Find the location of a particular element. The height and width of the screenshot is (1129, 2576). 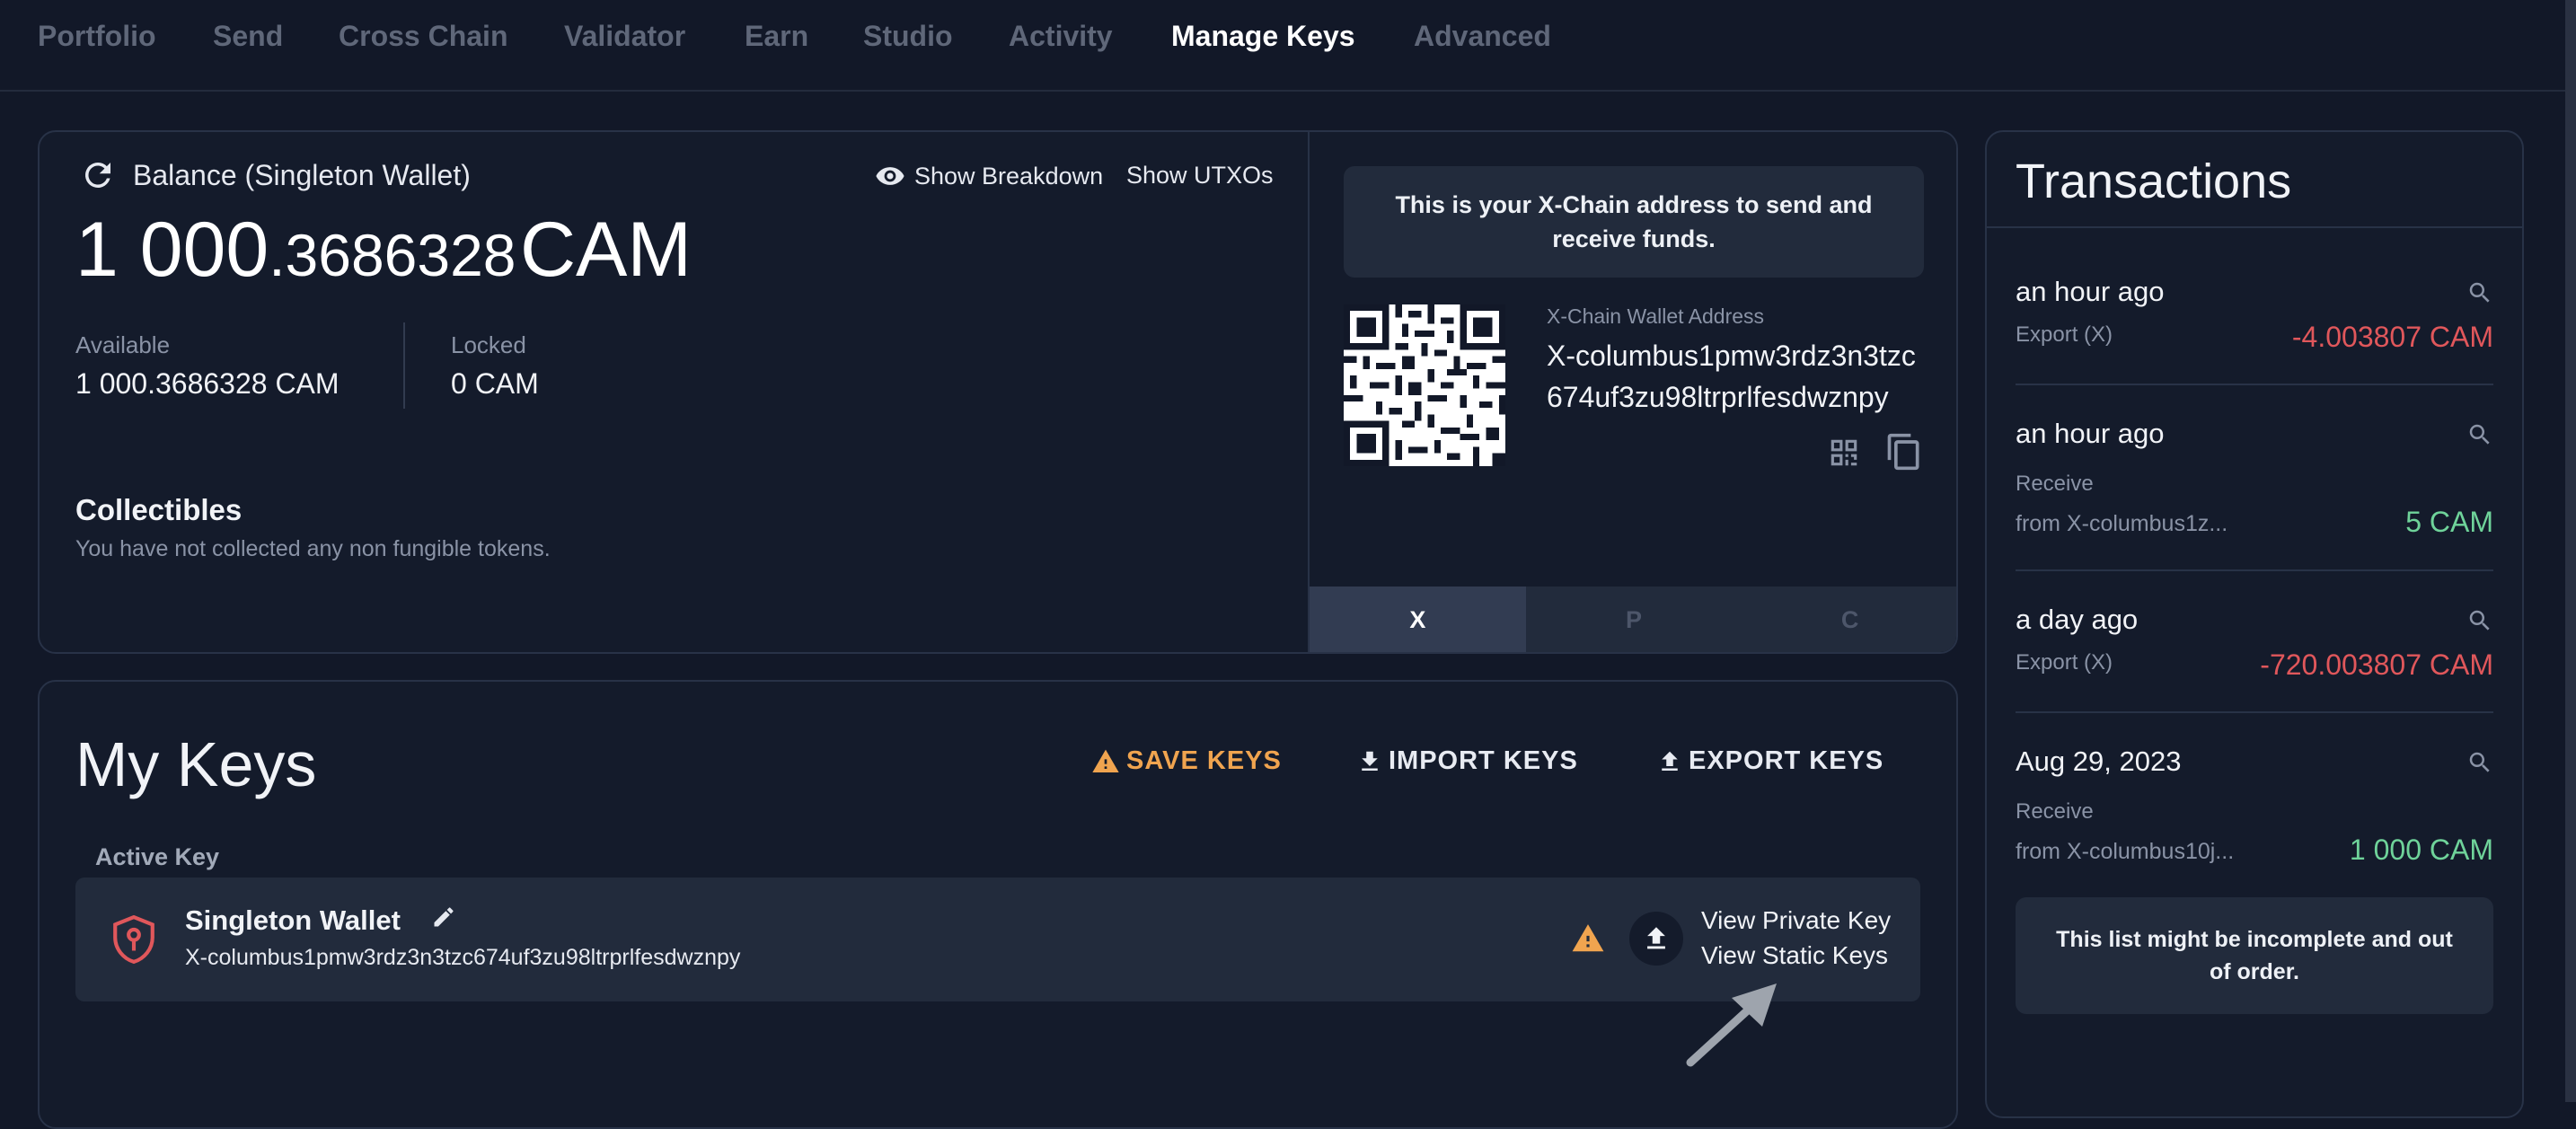

show-breakdown-button: Show Breakdown is located at coordinates (989, 176).